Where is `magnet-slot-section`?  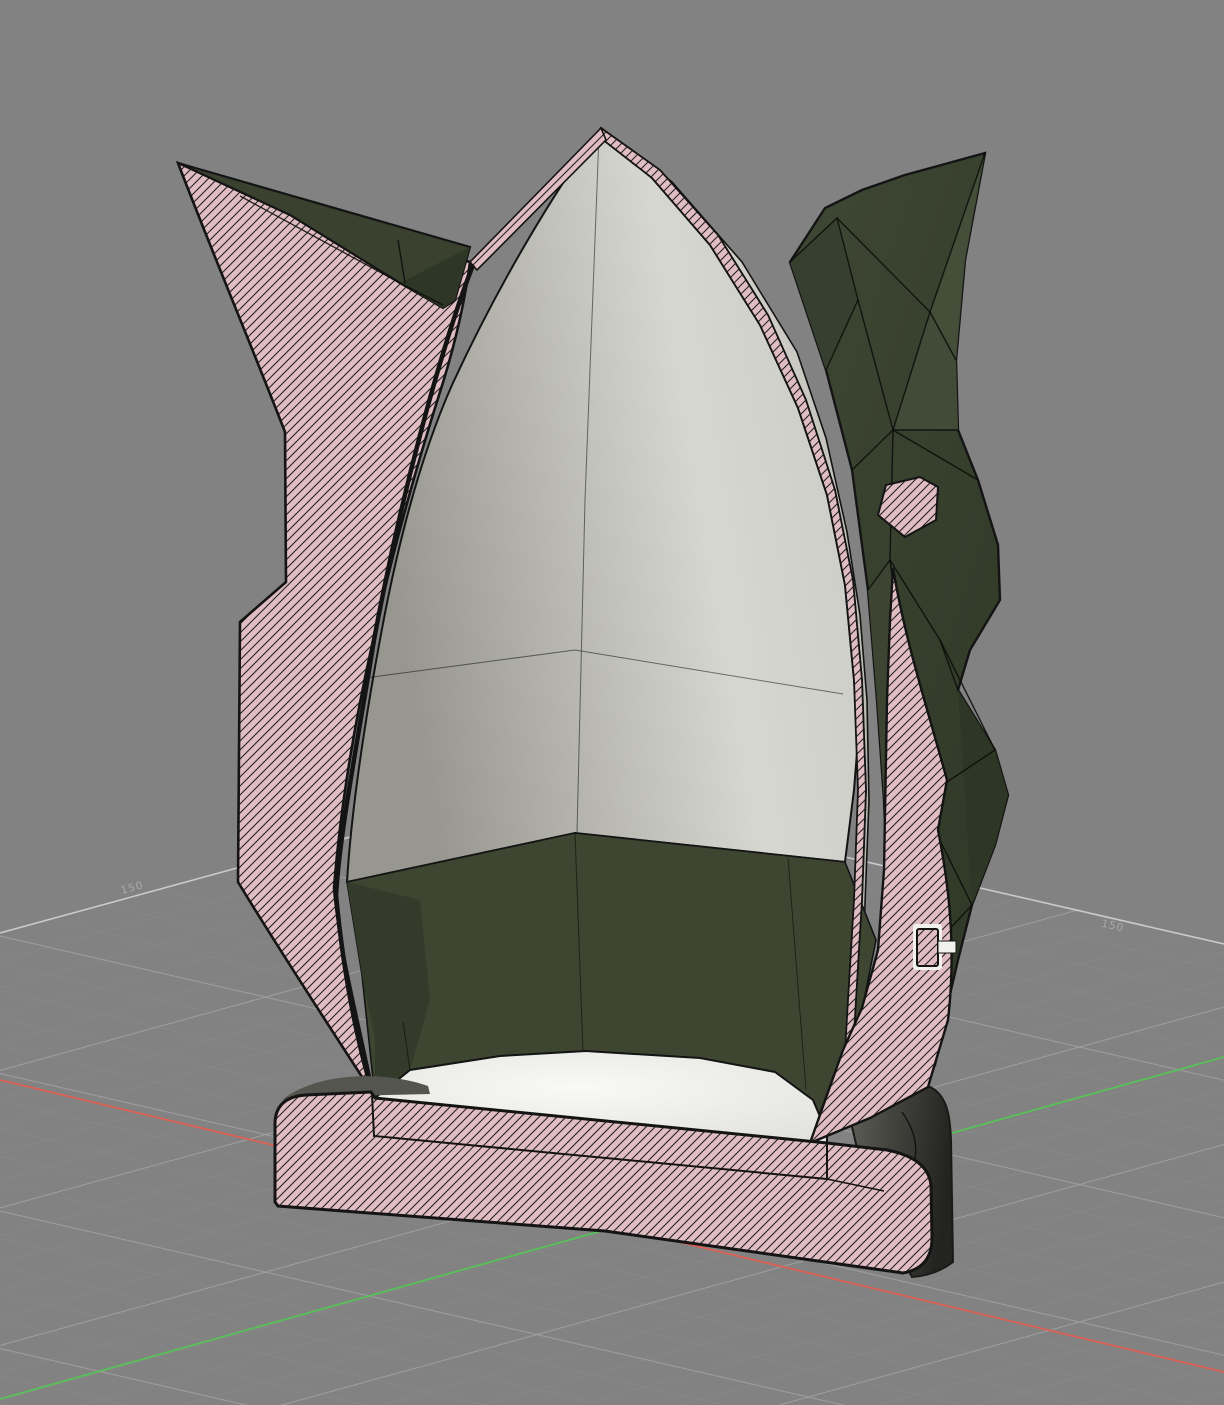 magnet-slot-section is located at coordinates (927, 947).